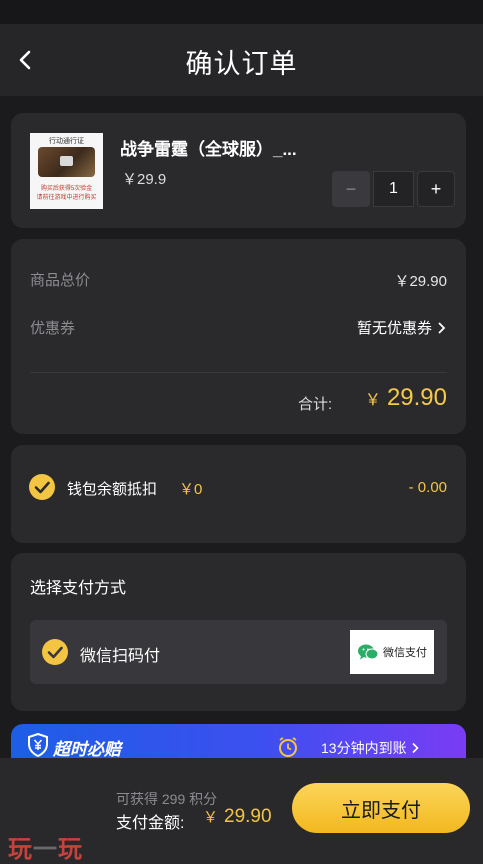 The width and height of the screenshot is (483, 864). What do you see at coordinates (20, 849) in the screenshot?
I see `watermark-part1: 玩` at bounding box center [20, 849].